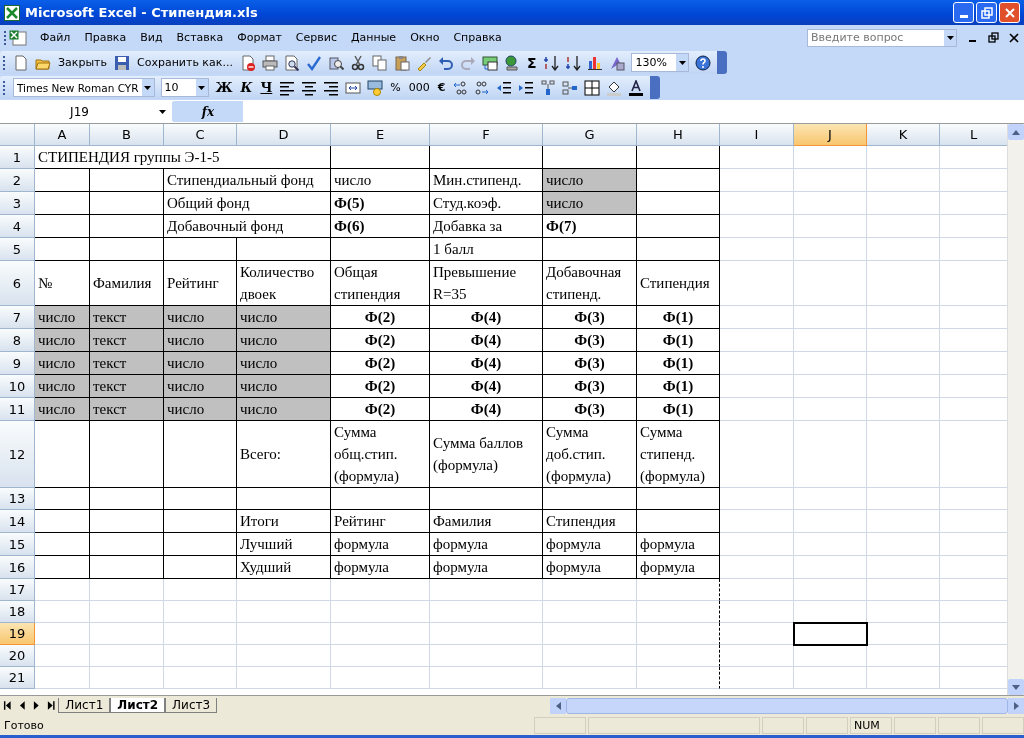 The height and width of the screenshot is (738, 1024). Describe the element at coordinates (208, 111) in the screenshot. I see `insert-function-button: fx` at that location.